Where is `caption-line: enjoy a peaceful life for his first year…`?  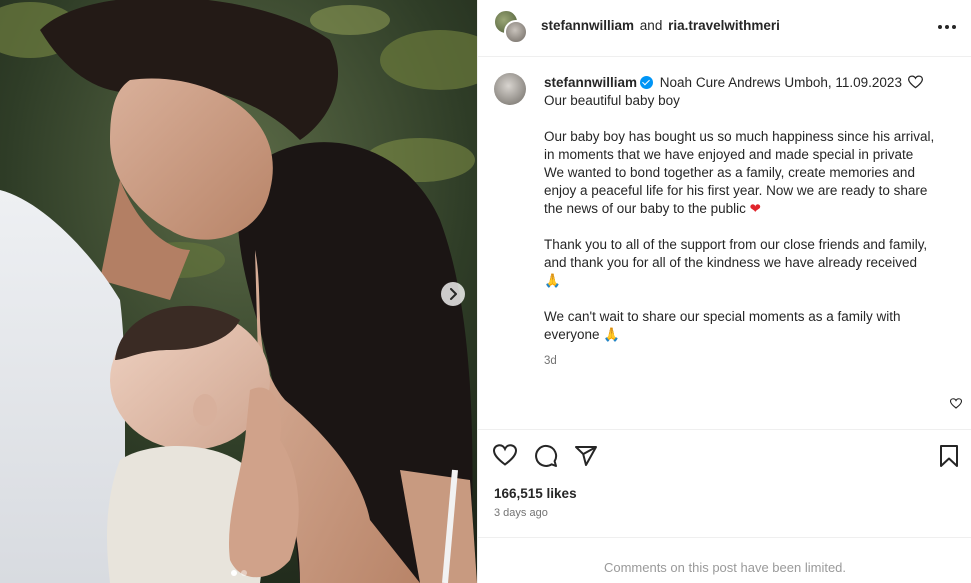 caption-line: enjoy a peaceful life for his first year… is located at coordinates (736, 190).